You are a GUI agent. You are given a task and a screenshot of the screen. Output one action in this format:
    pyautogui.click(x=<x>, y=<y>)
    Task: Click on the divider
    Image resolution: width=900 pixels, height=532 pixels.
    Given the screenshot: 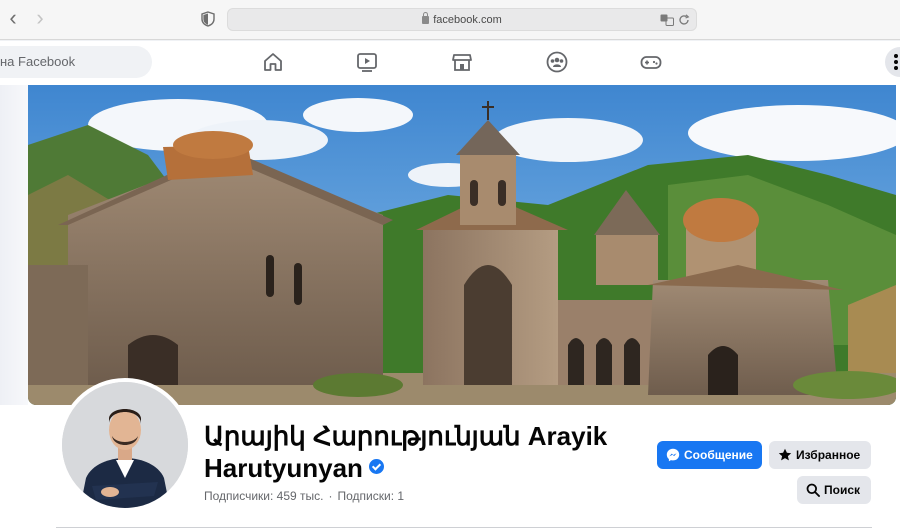 What is the action you would take?
    pyautogui.click(x=464, y=527)
    